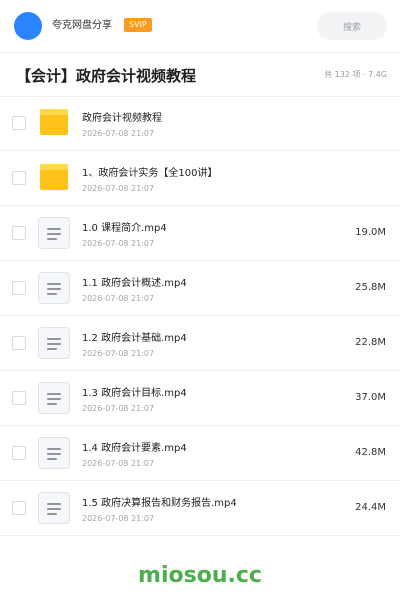 The width and height of the screenshot is (400, 600). What do you see at coordinates (200, 343) in the screenshot?
I see `list-item: 1.2 政府会计基础.mp4 2026-07-08 21:07 22.8M` at bounding box center [200, 343].